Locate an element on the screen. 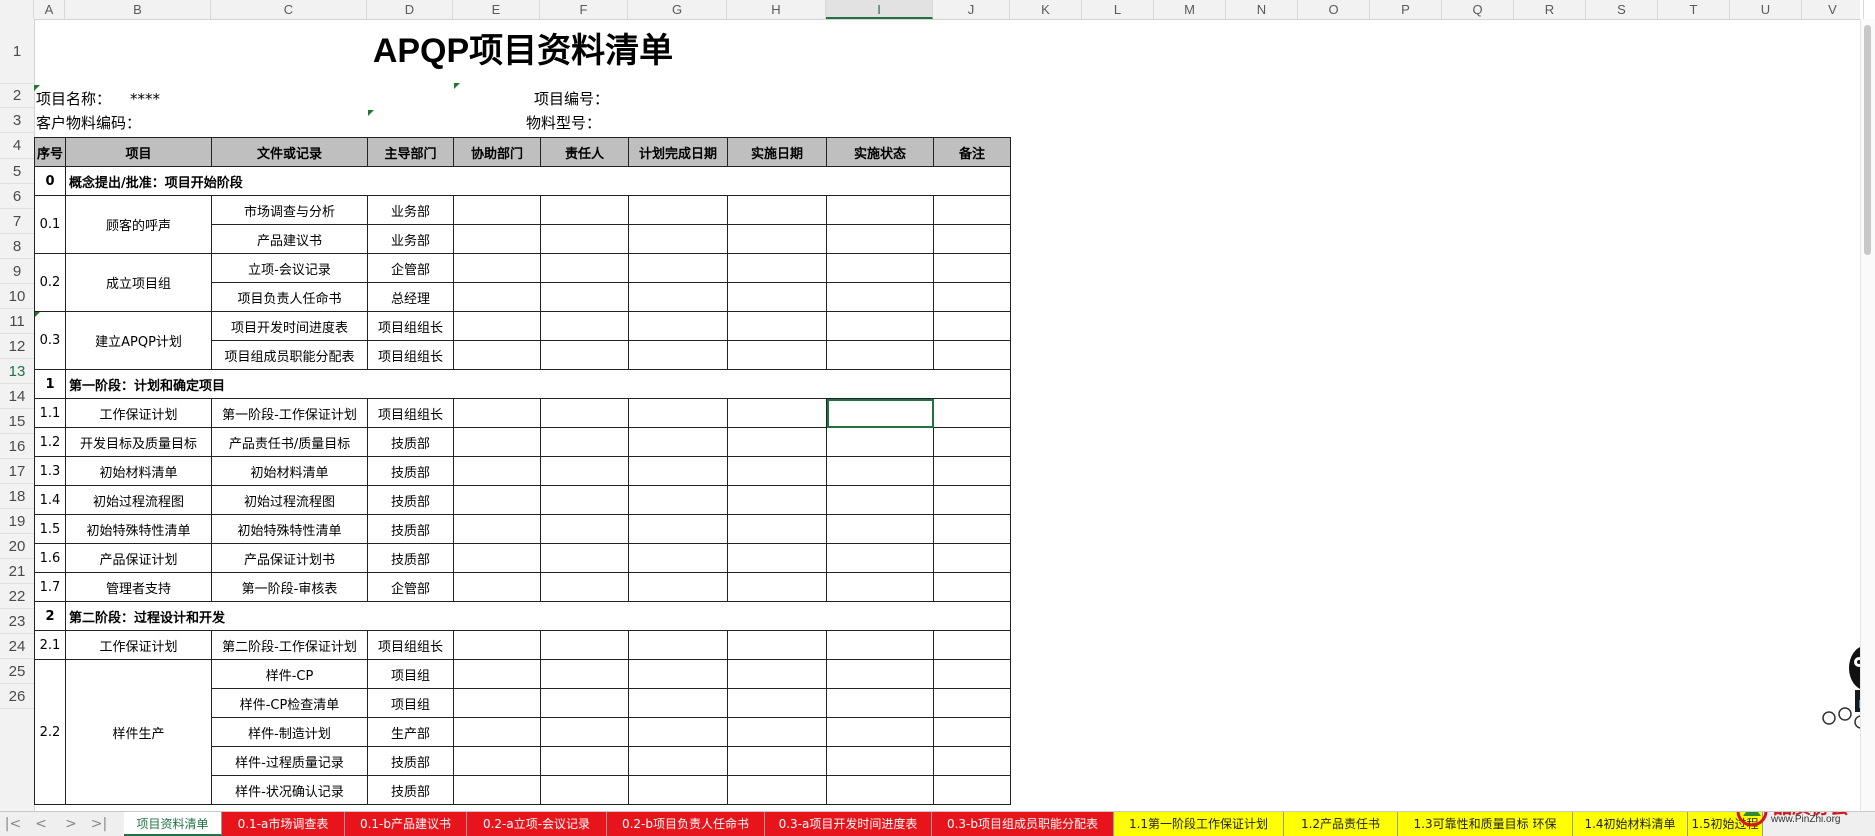 This screenshot has width=1875, height=836. row-header-16: 16 is located at coordinates (17, 446).